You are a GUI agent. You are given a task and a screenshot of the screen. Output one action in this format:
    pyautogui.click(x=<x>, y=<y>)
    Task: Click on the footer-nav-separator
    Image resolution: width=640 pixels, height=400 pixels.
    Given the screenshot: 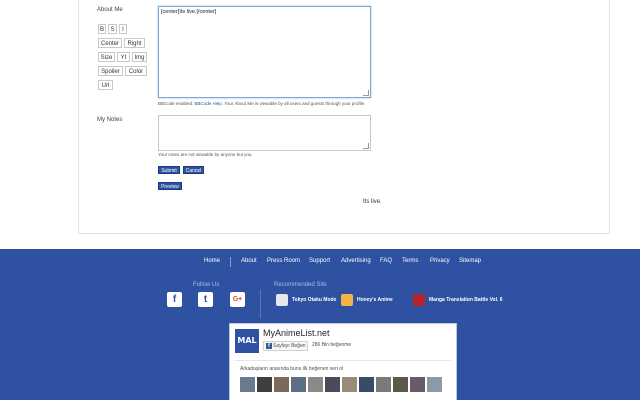 What is the action you would take?
    pyautogui.click(x=230, y=262)
    